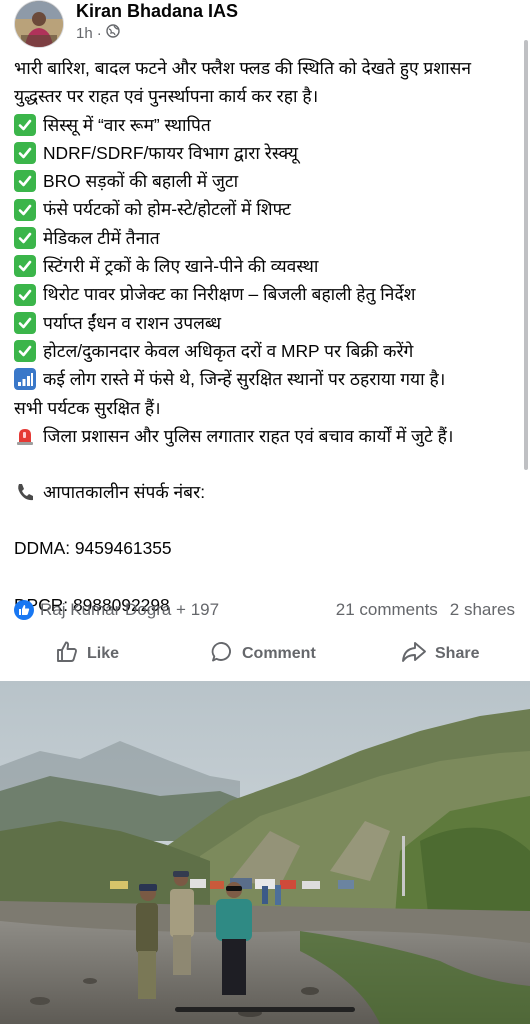  What do you see at coordinates (127, 124) in the screenshot?
I see `checklist-label: सिस्सू में “वार रूम” स्थापित` at bounding box center [127, 124].